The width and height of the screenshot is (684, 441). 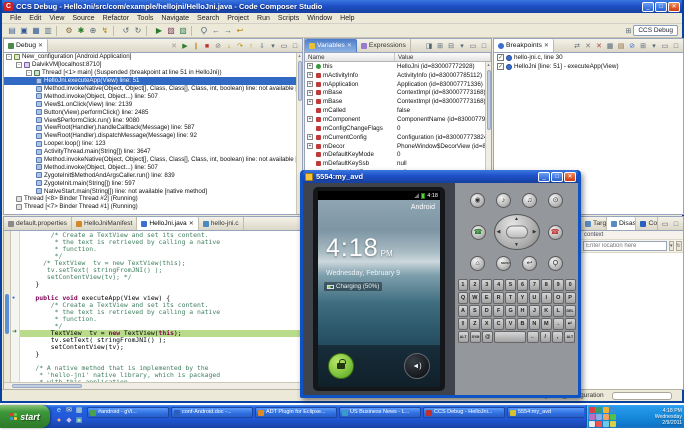 I want to click on editor-gutter: ● ➜, so click(x=15, y=306).